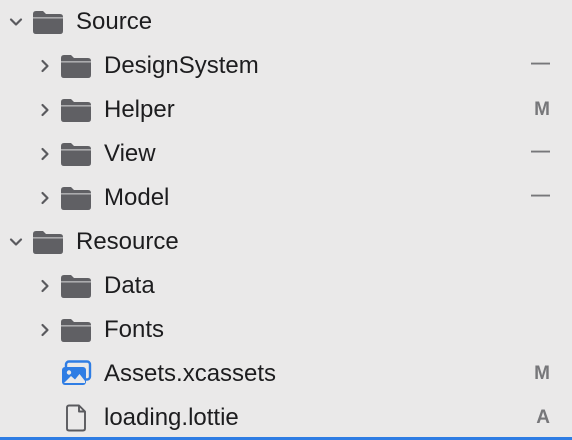 The width and height of the screenshot is (572, 440). What do you see at coordinates (114, 21) in the screenshot?
I see `tree-row-label: Source` at bounding box center [114, 21].